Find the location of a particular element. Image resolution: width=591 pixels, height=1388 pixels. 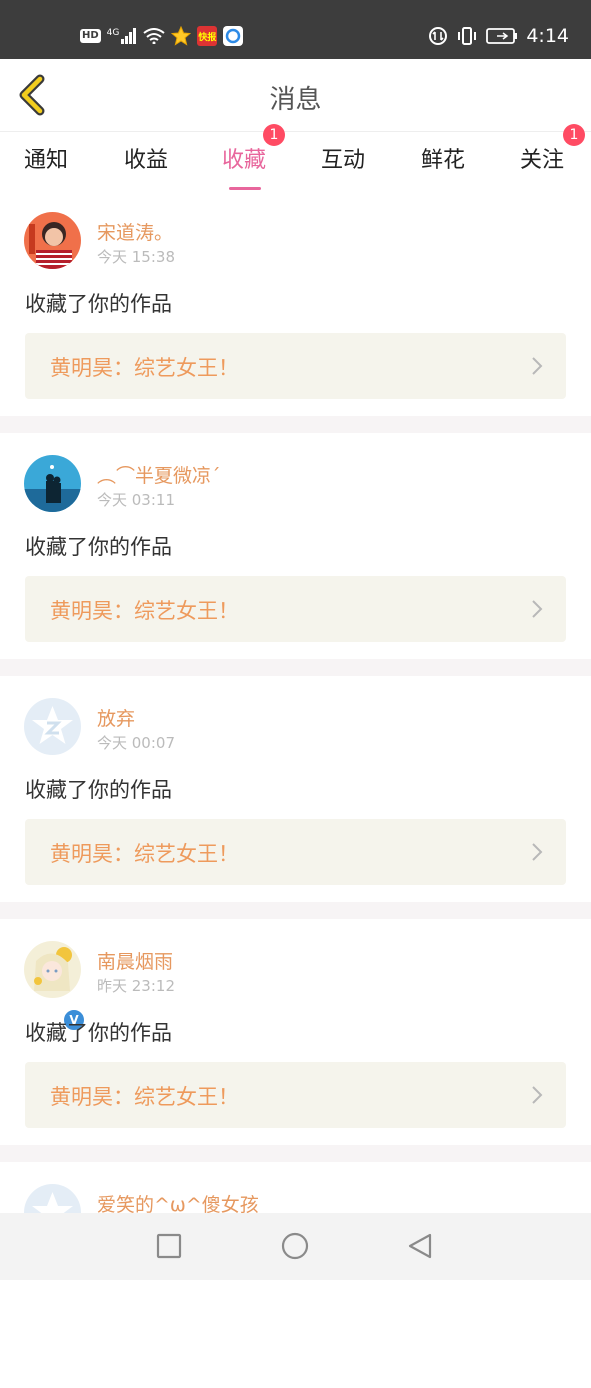

news-app-icon: 快报 is located at coordinates (207, 36).